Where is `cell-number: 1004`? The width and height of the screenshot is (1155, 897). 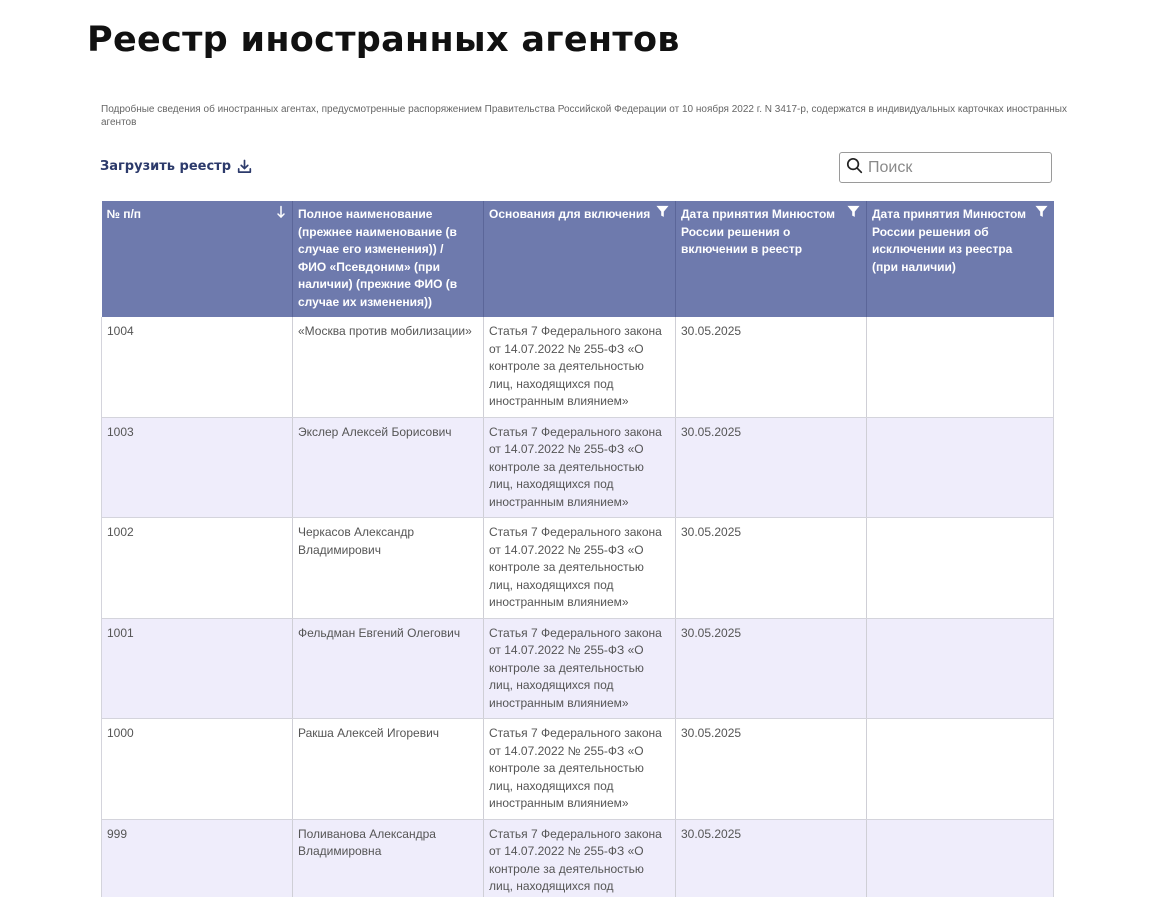 cell-number: 1004 is located at coordinates (197, 367).